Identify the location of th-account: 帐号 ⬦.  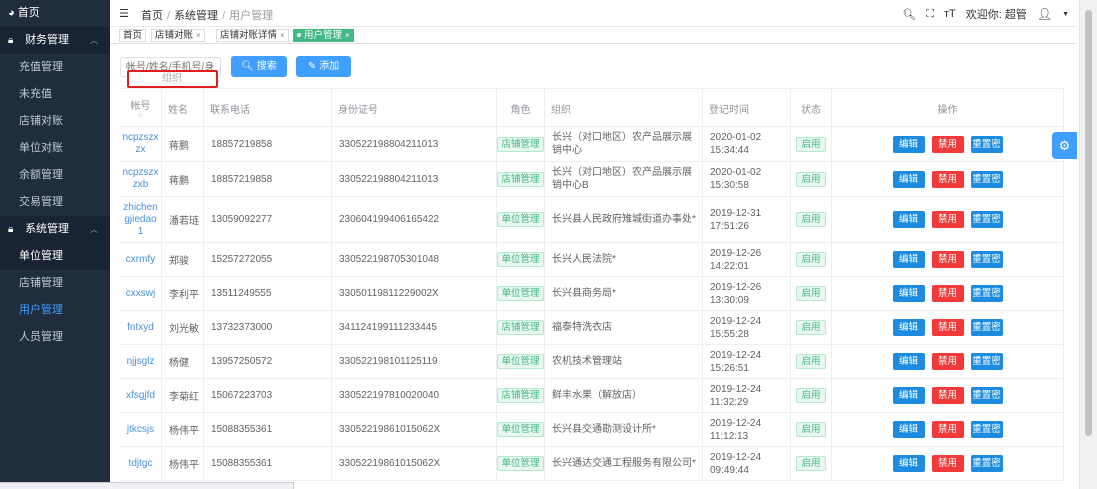
(141, 108).